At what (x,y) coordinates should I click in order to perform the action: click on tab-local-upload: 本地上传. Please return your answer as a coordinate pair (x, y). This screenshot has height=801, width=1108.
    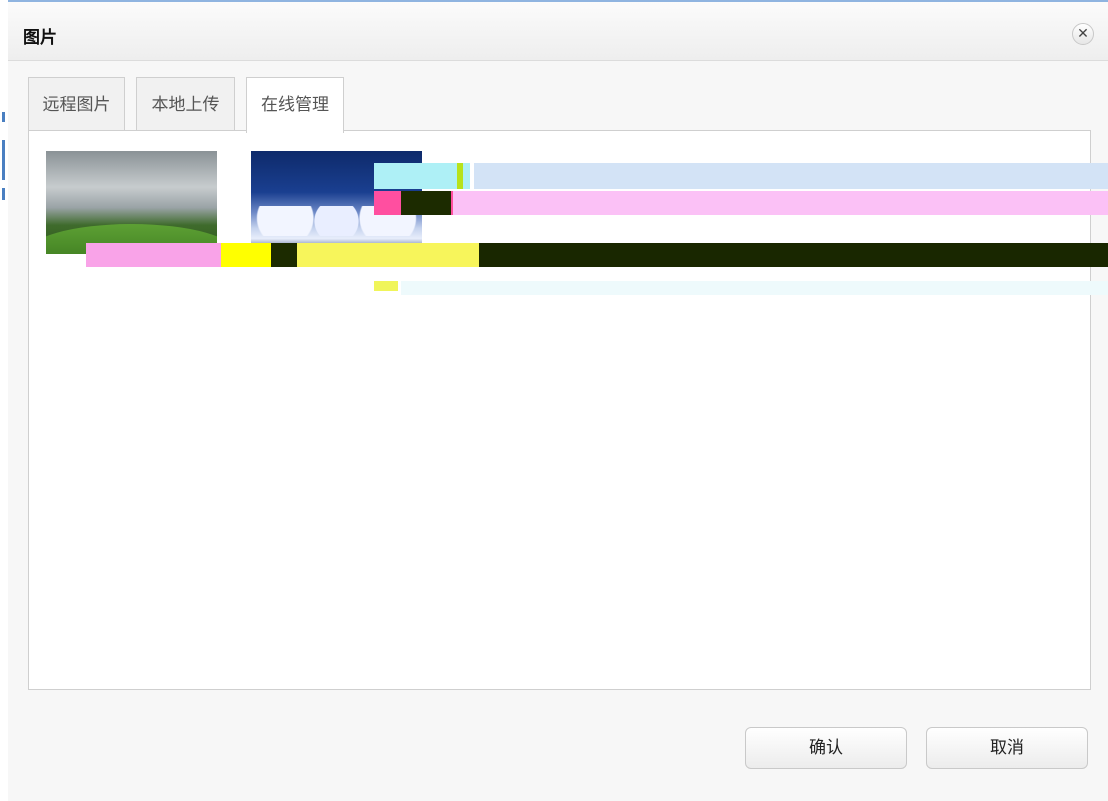
    Looking at the image, I should click on (185, 104).